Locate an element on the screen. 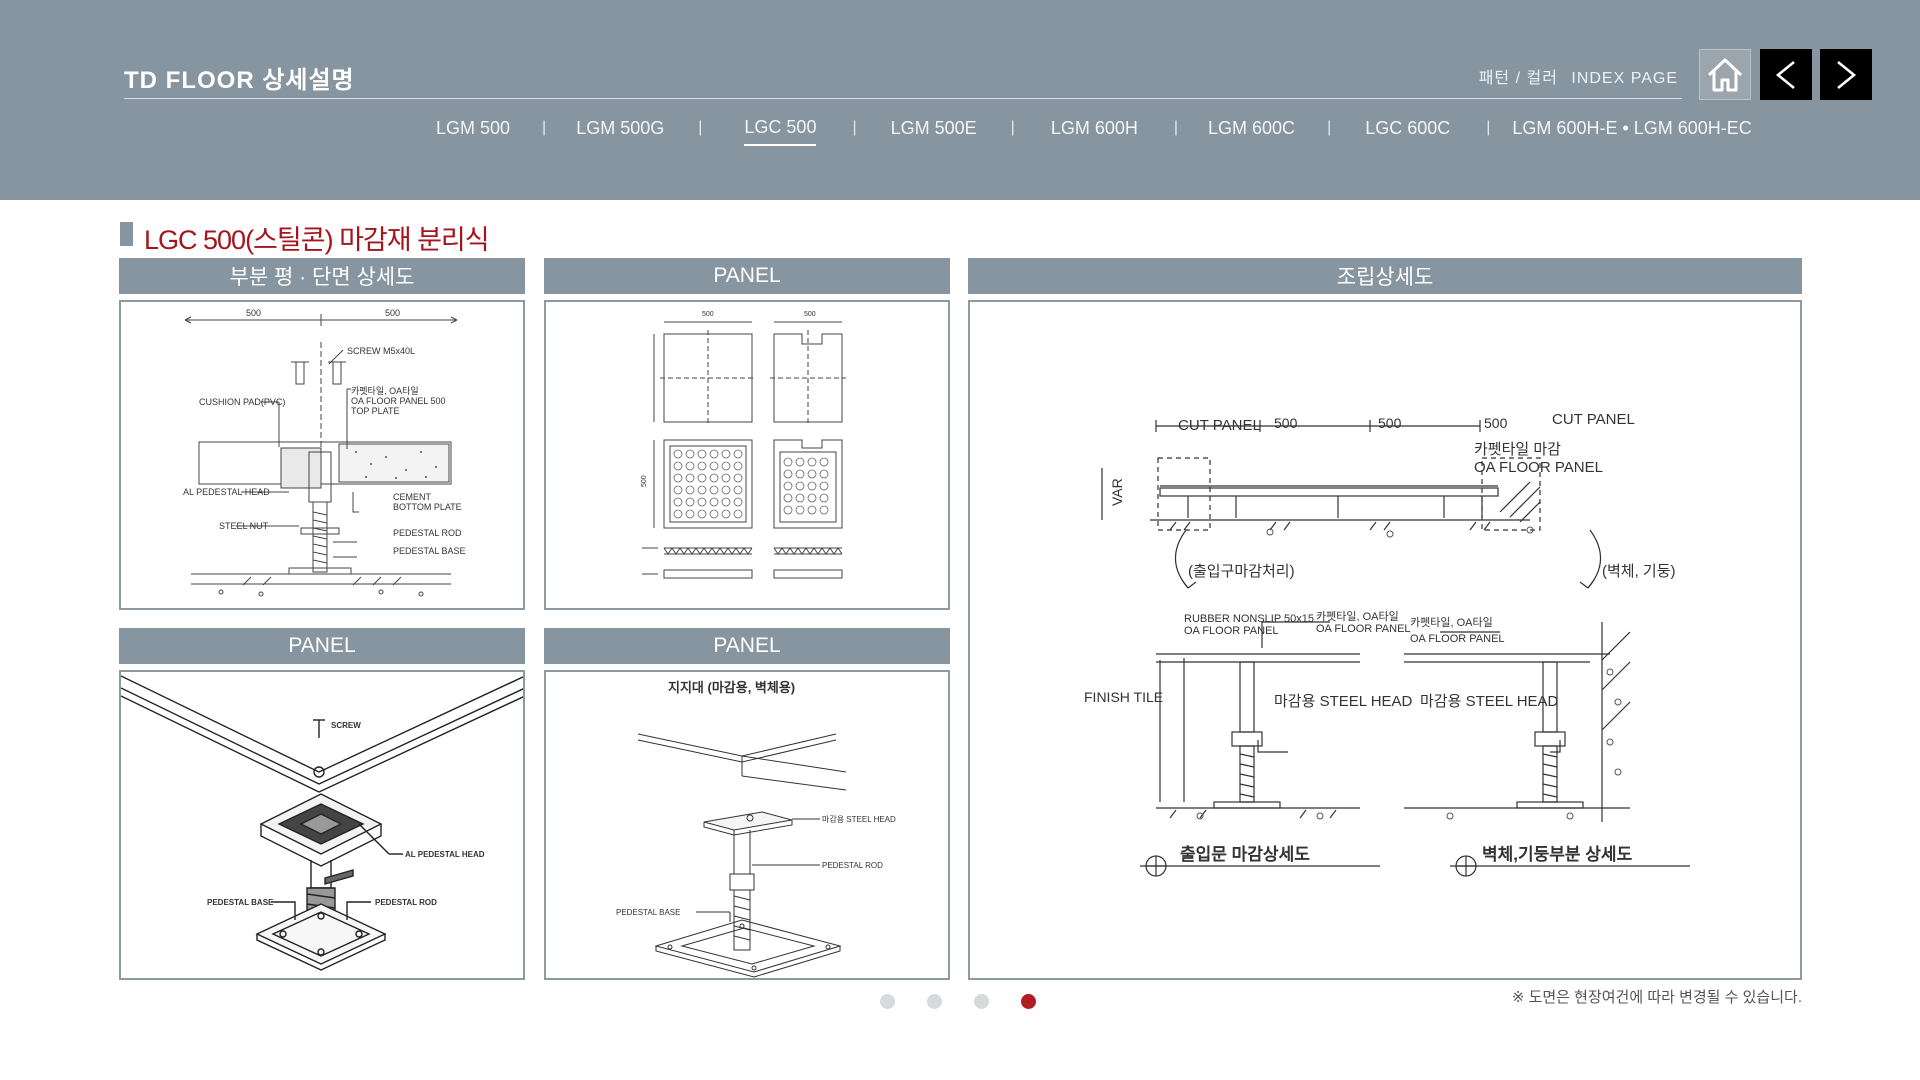 The width and height of the screenshot is (1920, 1080). chevron-right-icon is located at coordinates (1847, 74).